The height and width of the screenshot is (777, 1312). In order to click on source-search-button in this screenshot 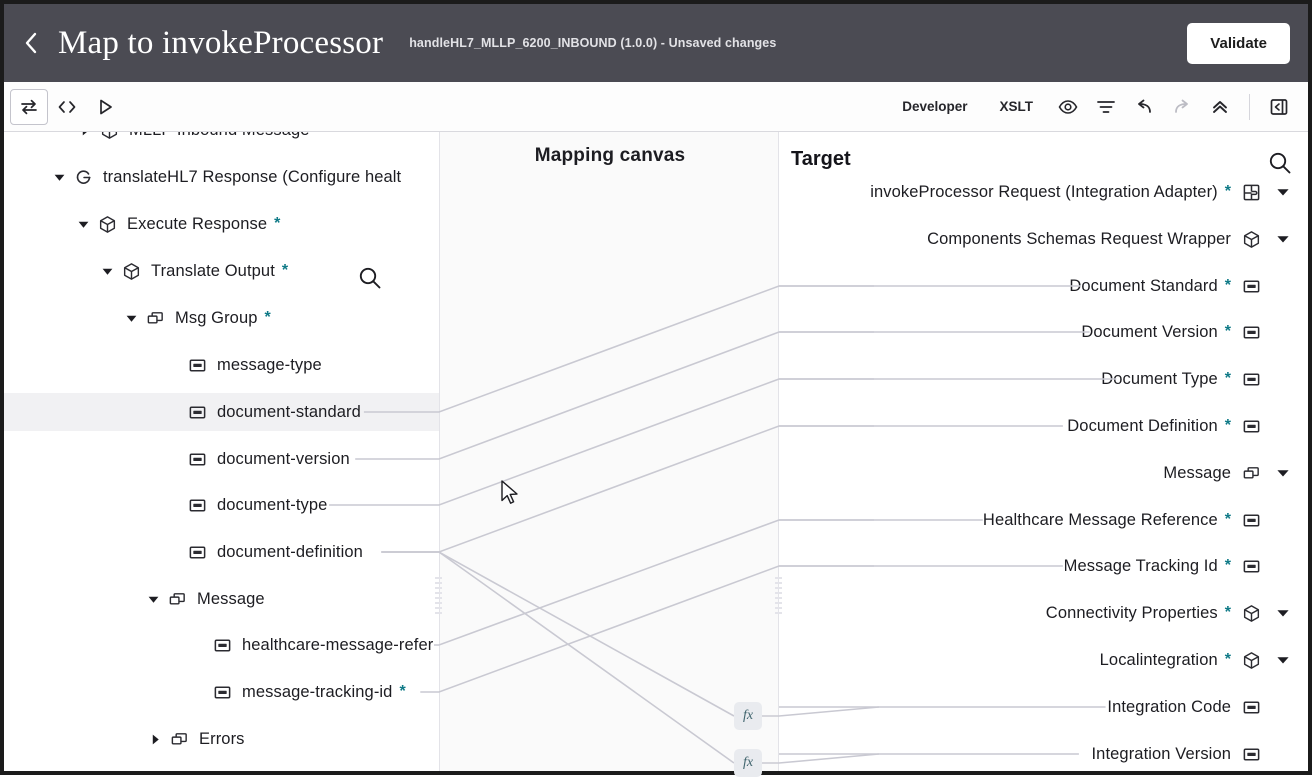, I will do `click(370, 280)`.